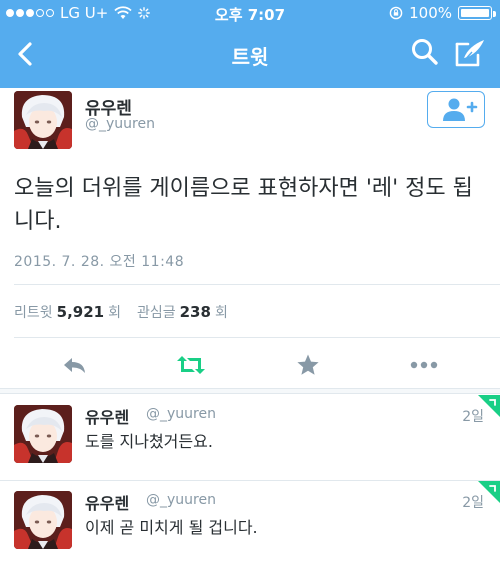  I want to click on add-user-icon, so click(460, 109).